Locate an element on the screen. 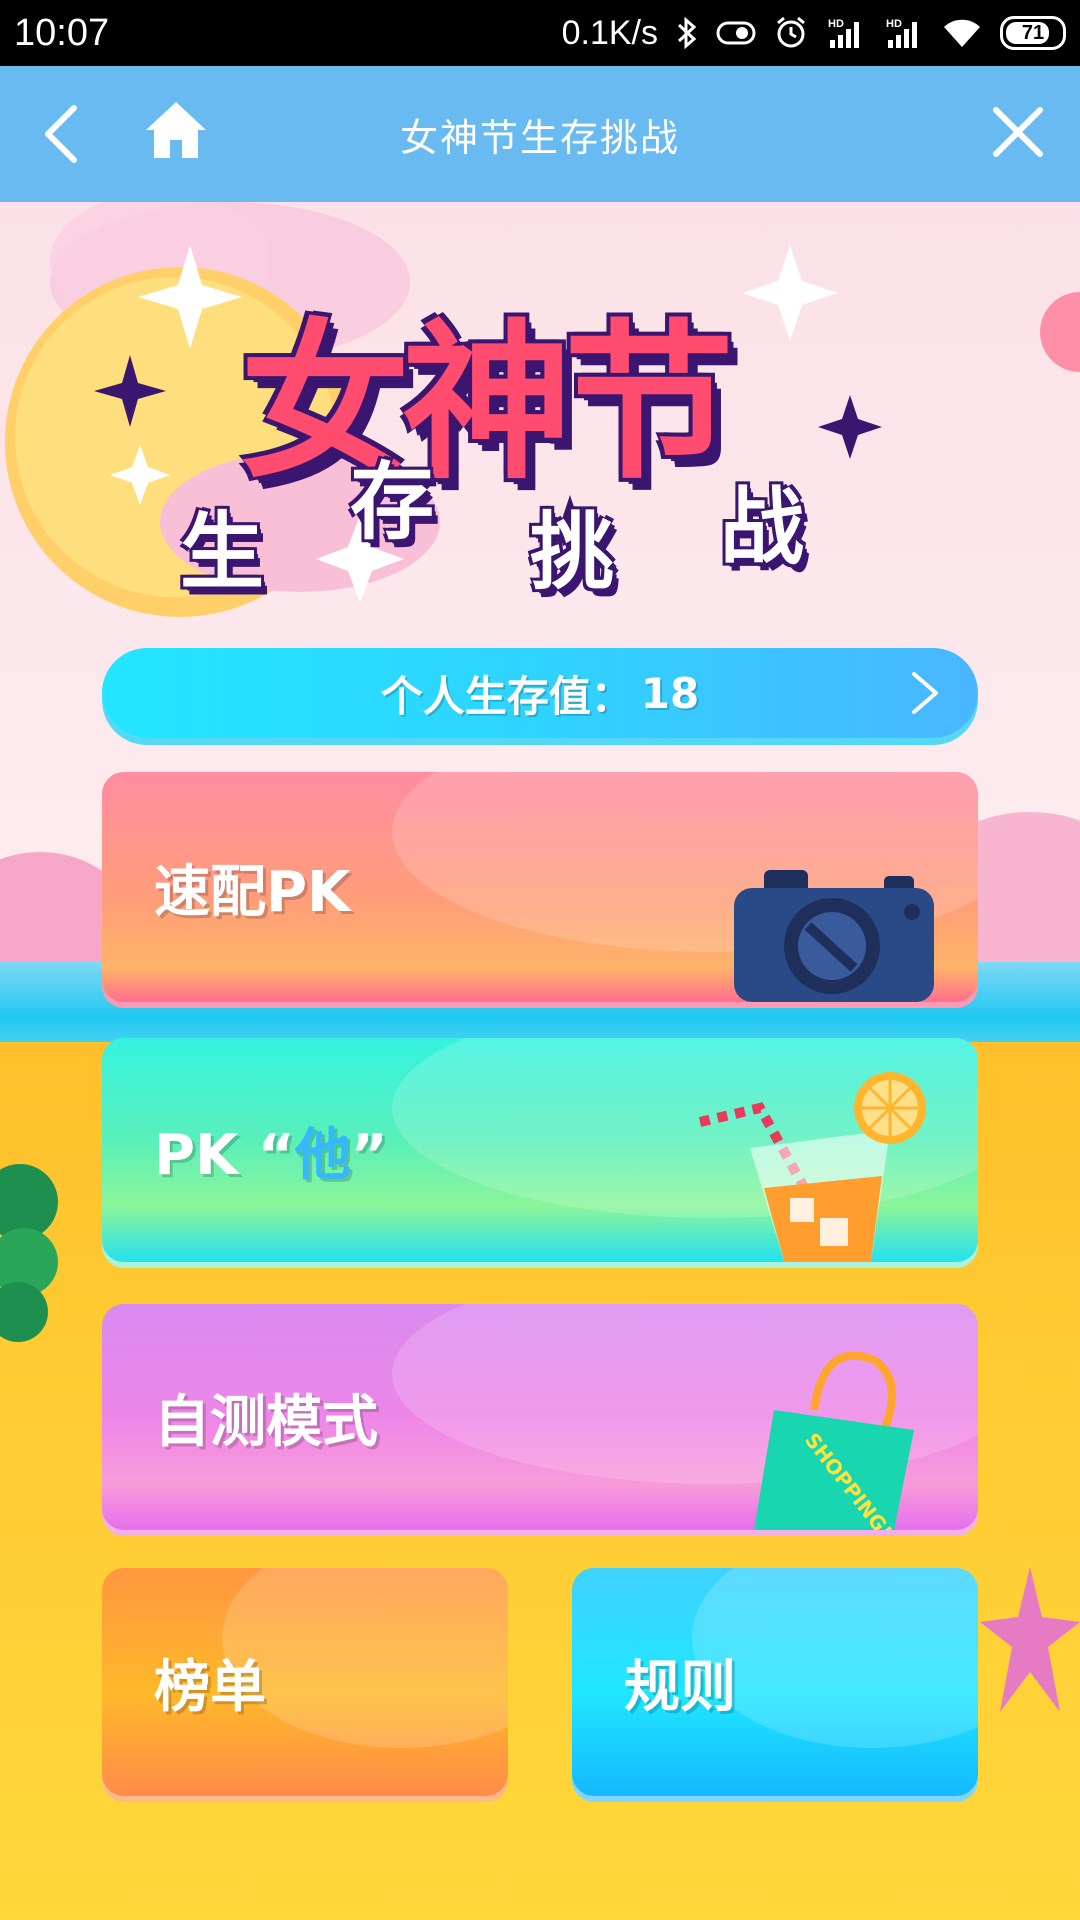  rules-label: 规则 is located at coordinates (680, 1687).